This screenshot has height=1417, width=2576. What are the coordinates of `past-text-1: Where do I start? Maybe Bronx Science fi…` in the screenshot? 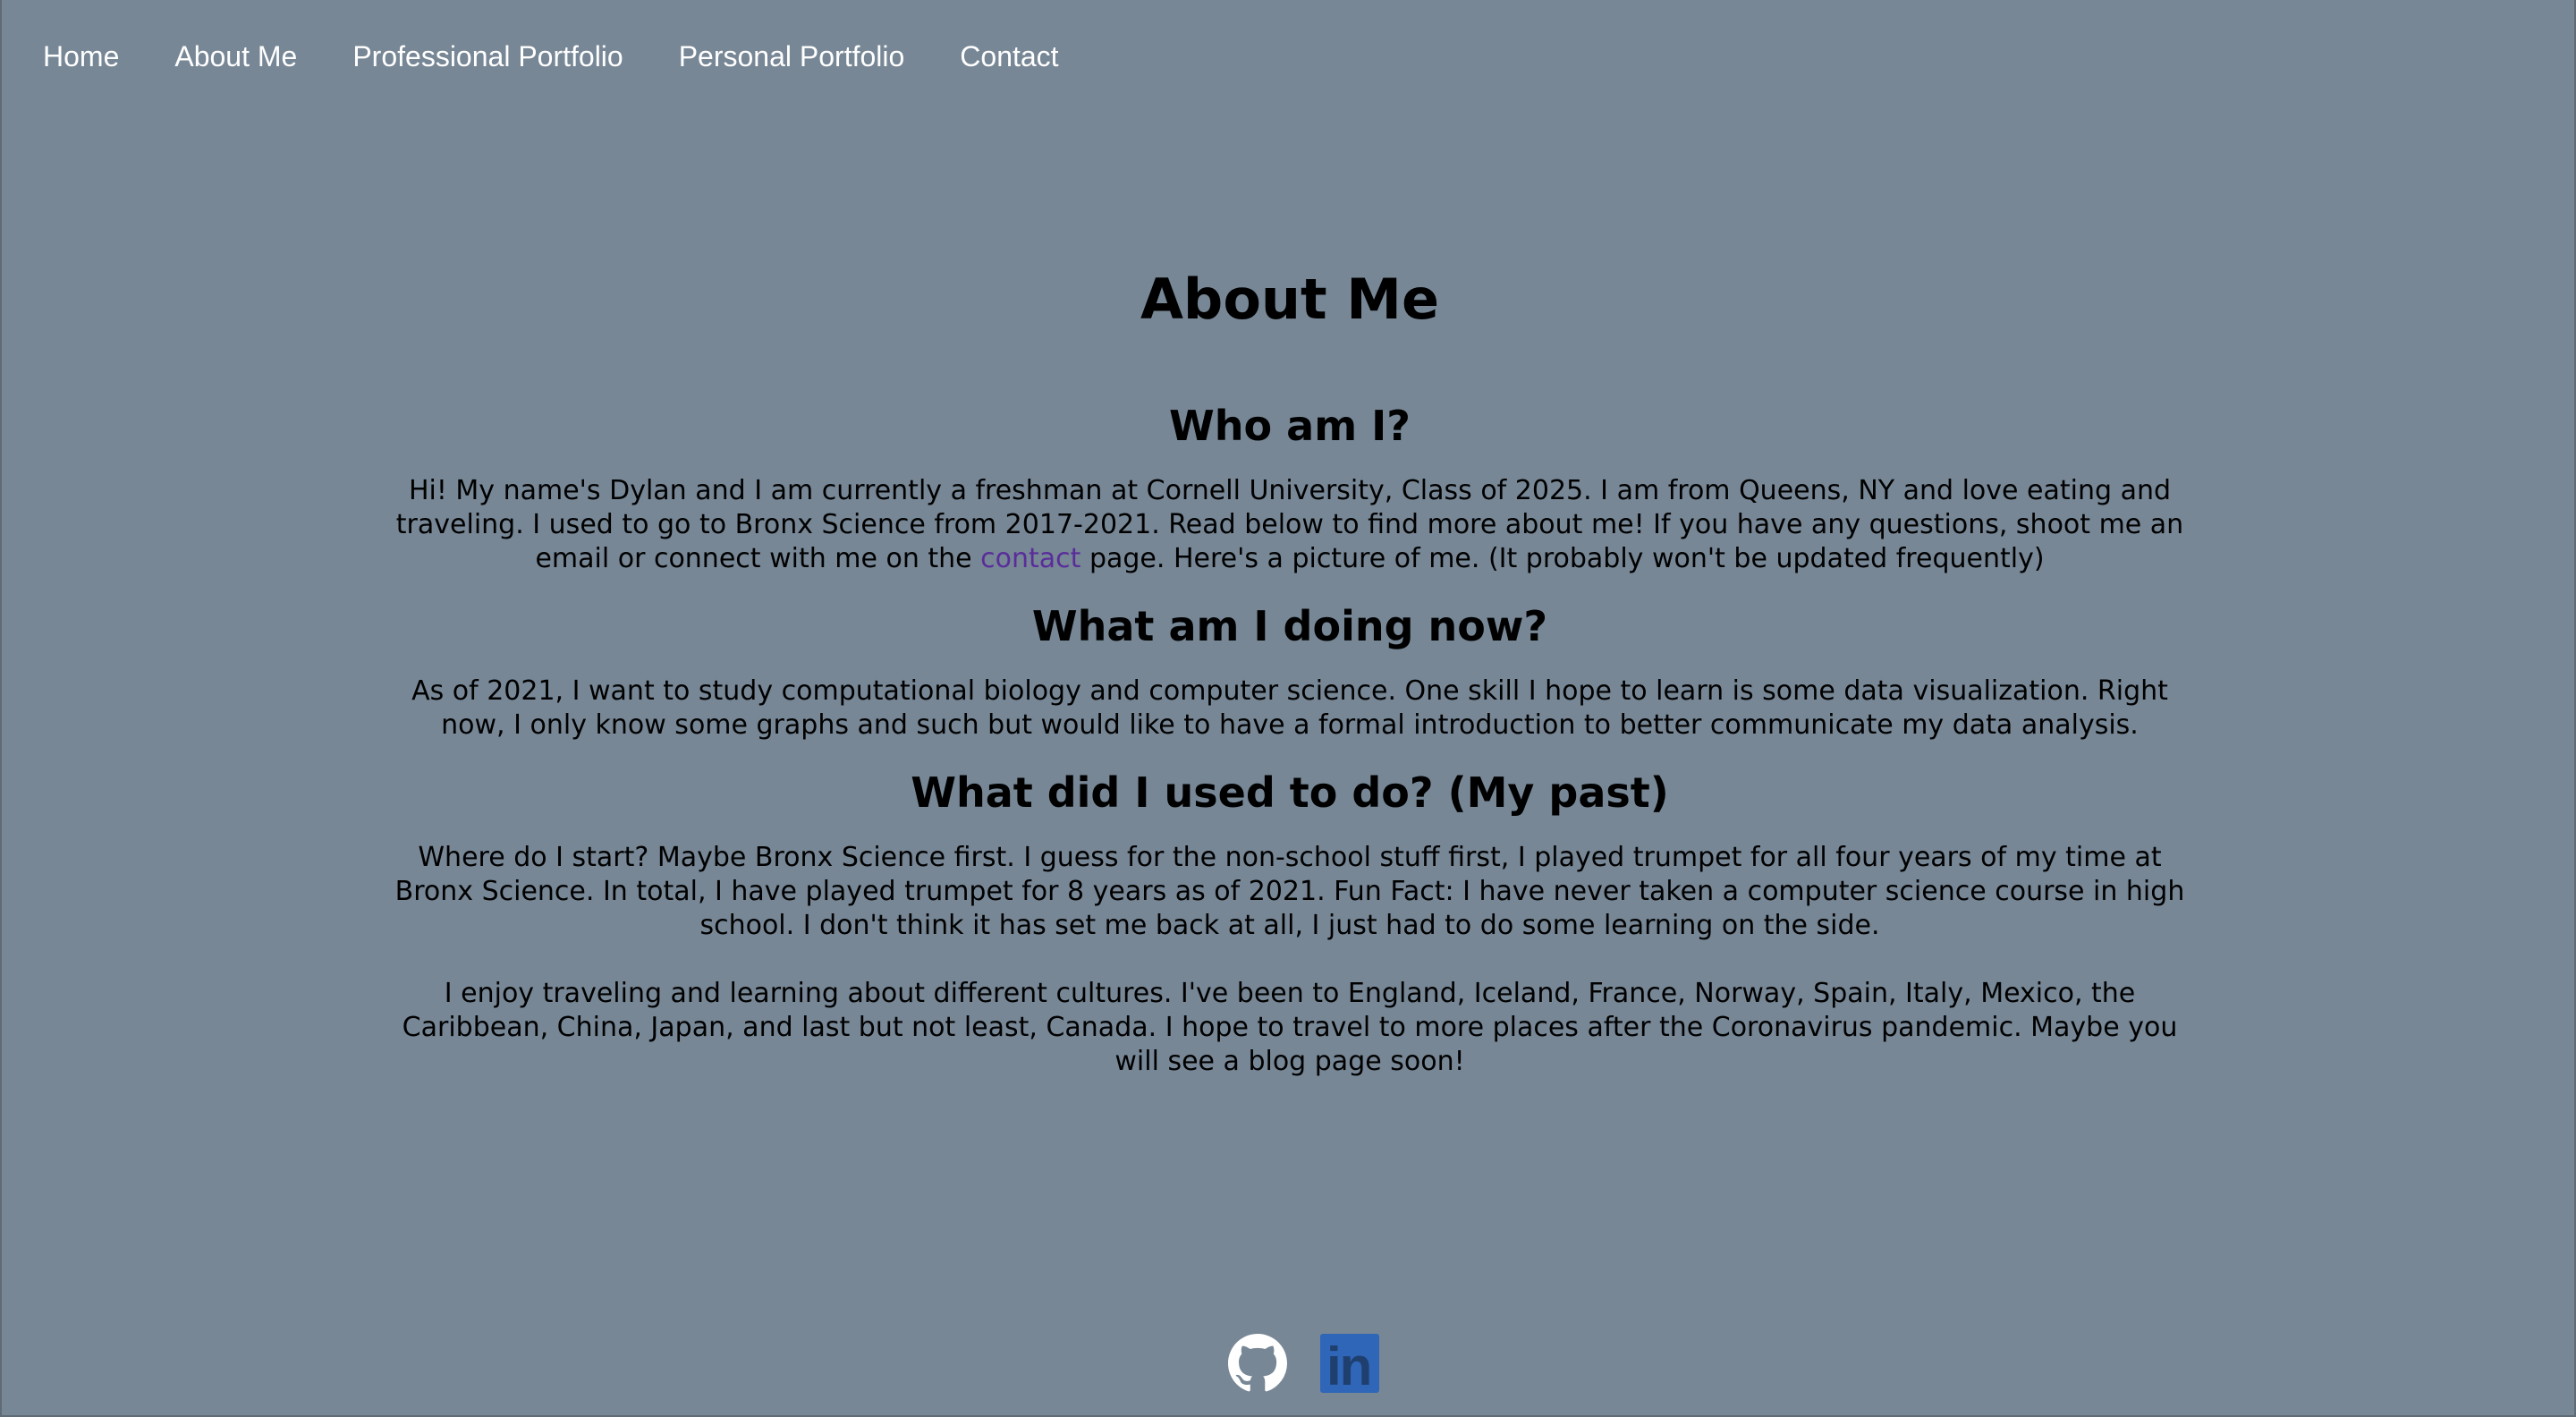 It's located at (1289, 891).